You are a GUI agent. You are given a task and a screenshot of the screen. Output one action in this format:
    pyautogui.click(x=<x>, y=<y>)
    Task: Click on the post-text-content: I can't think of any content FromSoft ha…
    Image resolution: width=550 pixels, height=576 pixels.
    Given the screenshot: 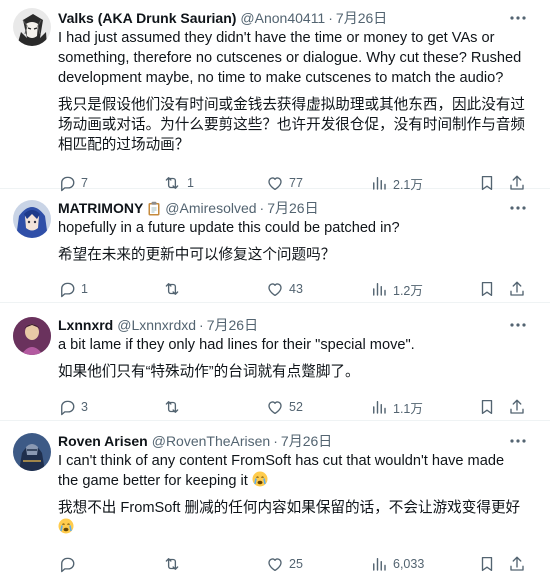 What is the action you would take?
    pyautogui.click(x=281, y=471)
    